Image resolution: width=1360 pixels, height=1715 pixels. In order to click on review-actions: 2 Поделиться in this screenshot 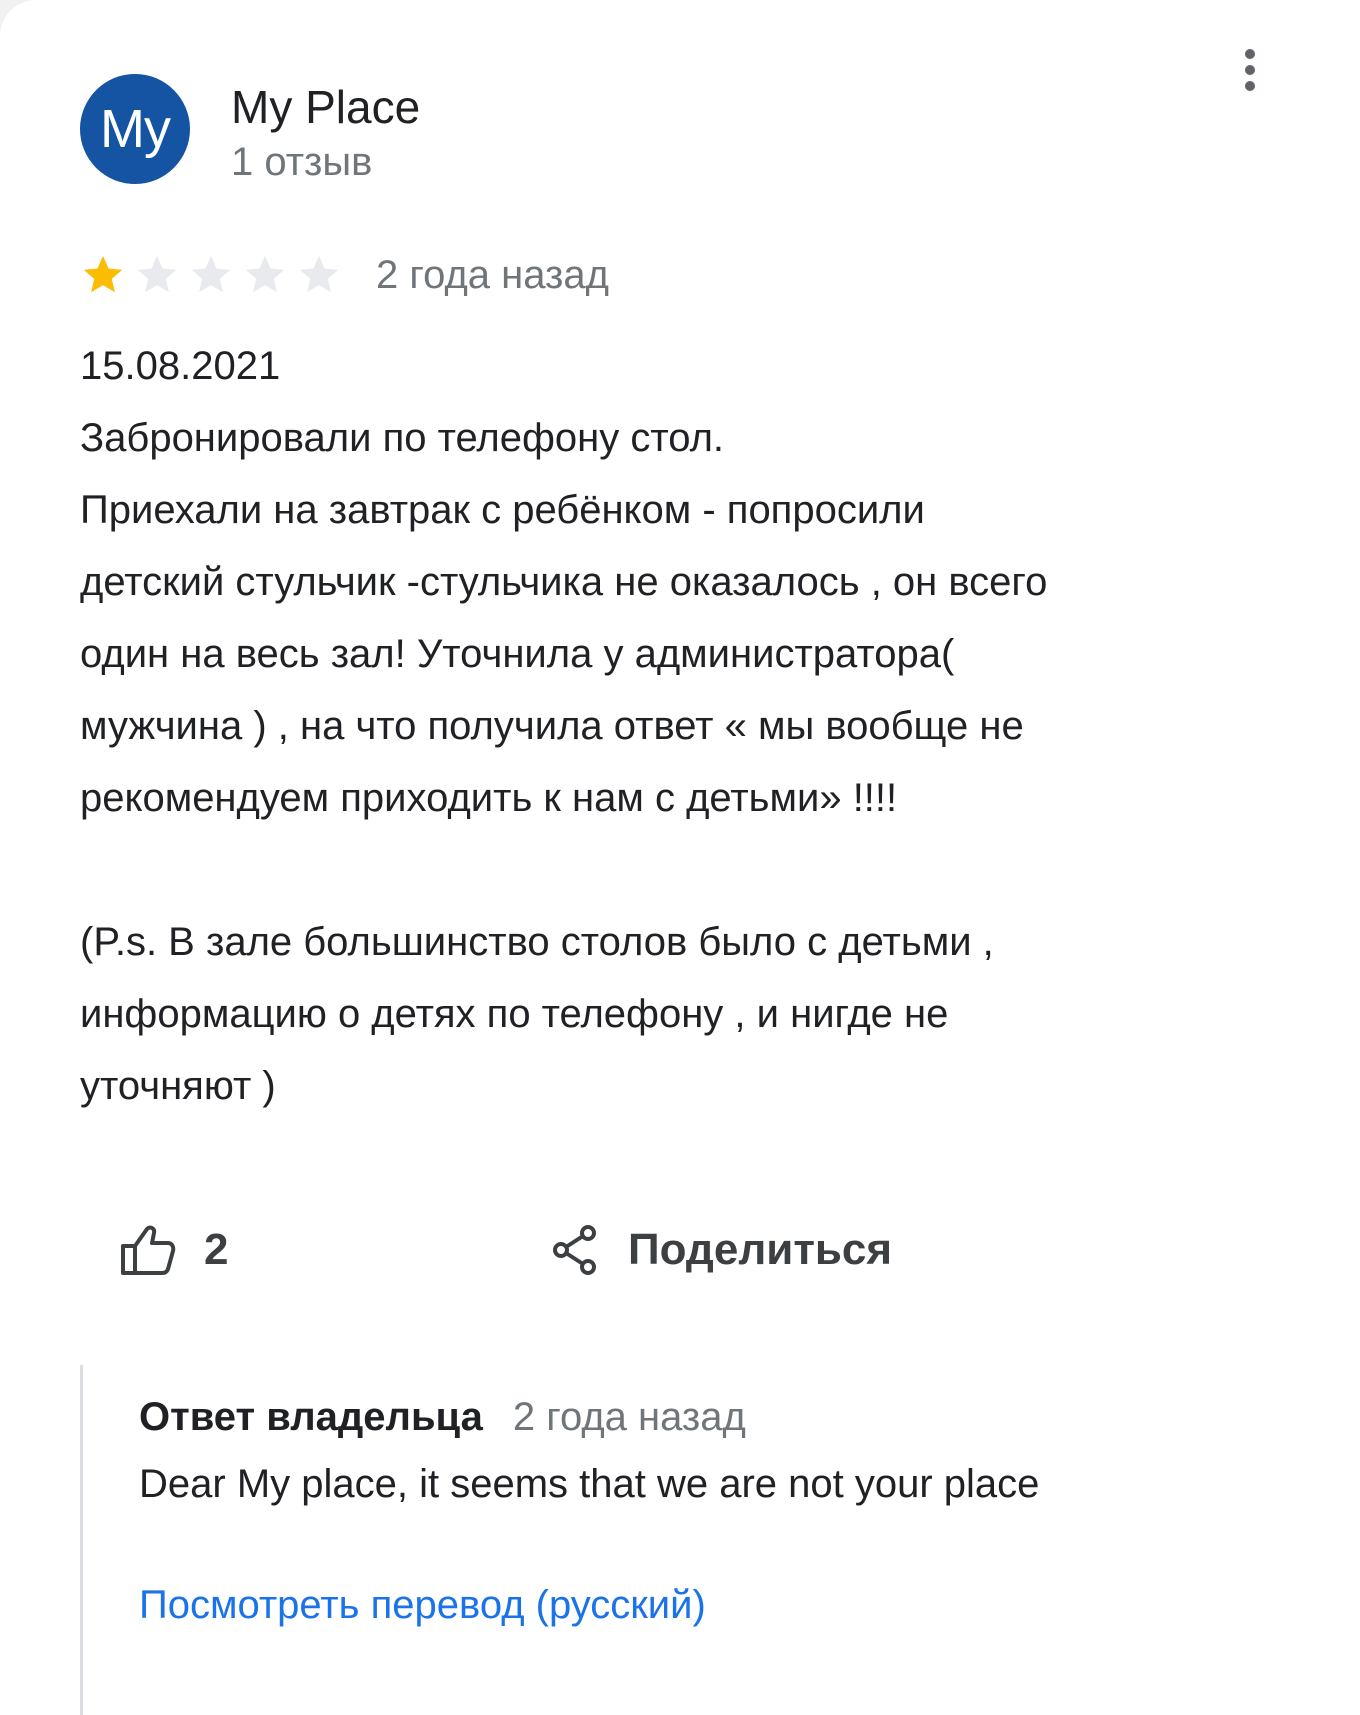, I will do `click(670, 1250)`.